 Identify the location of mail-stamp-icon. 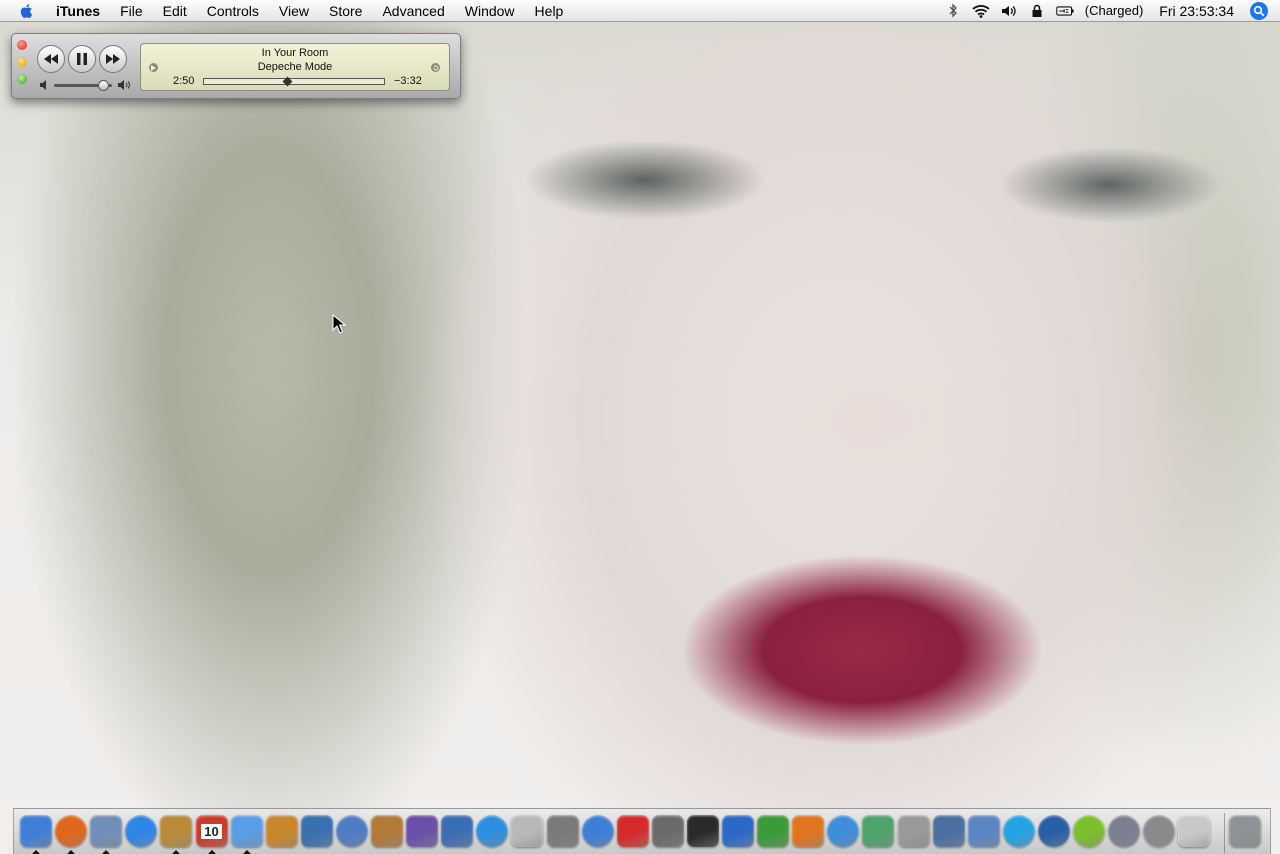
(106, 831).